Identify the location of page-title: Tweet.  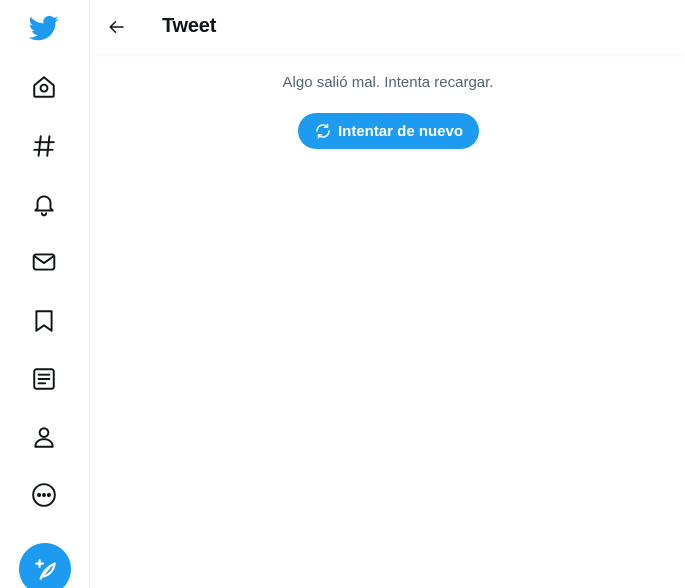
(189, 26).